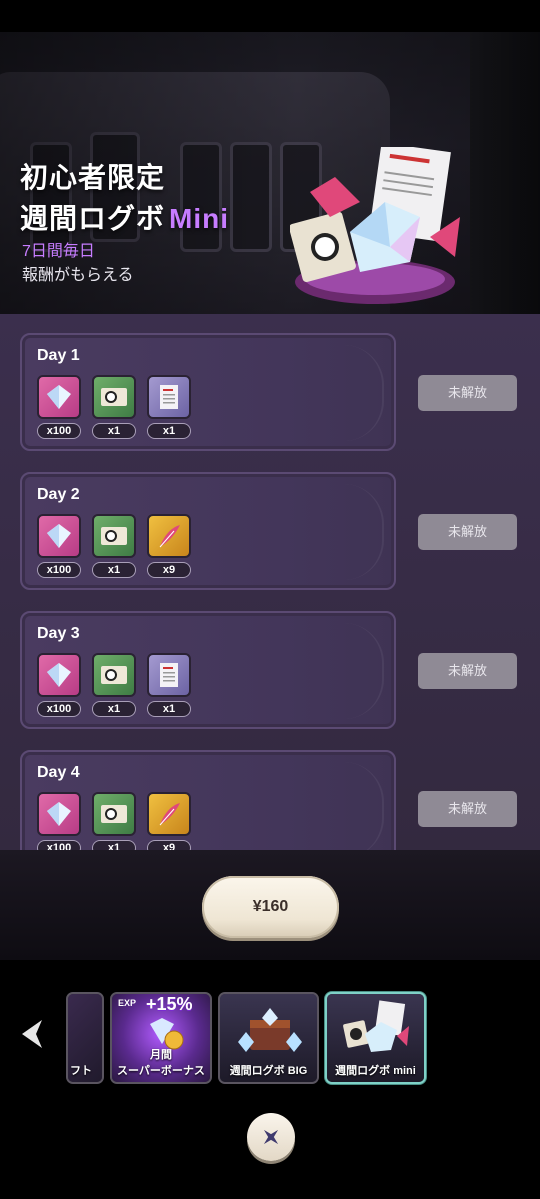  I want to click on close-icon, so click(271, 1137).